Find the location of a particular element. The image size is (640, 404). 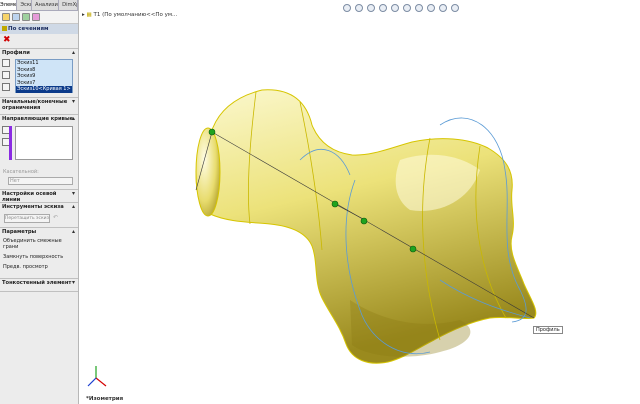

tab-sketch: Эскиз is located at coordinates (24, 5).